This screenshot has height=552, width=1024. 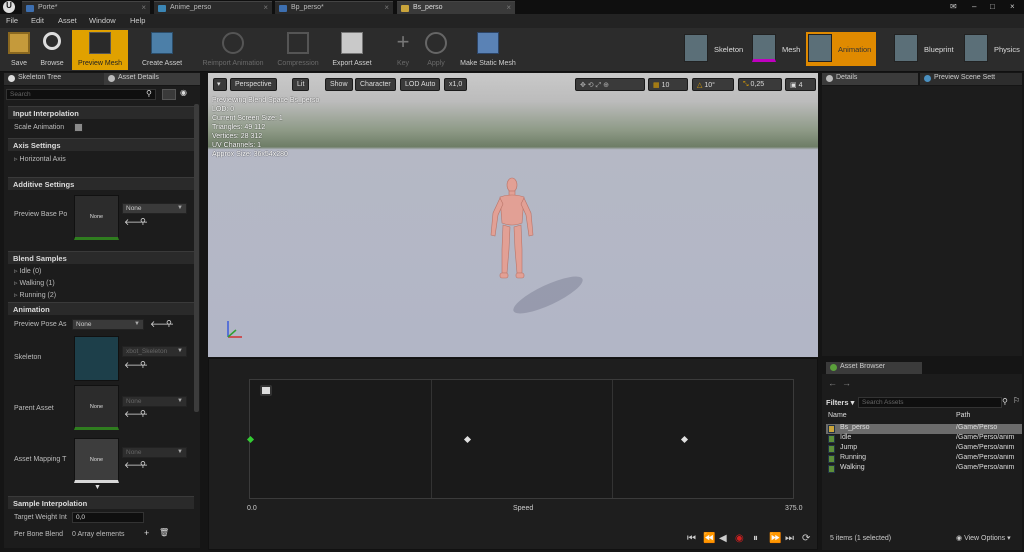 I want to click on key-button: + Key, so click(x=403, y=50).